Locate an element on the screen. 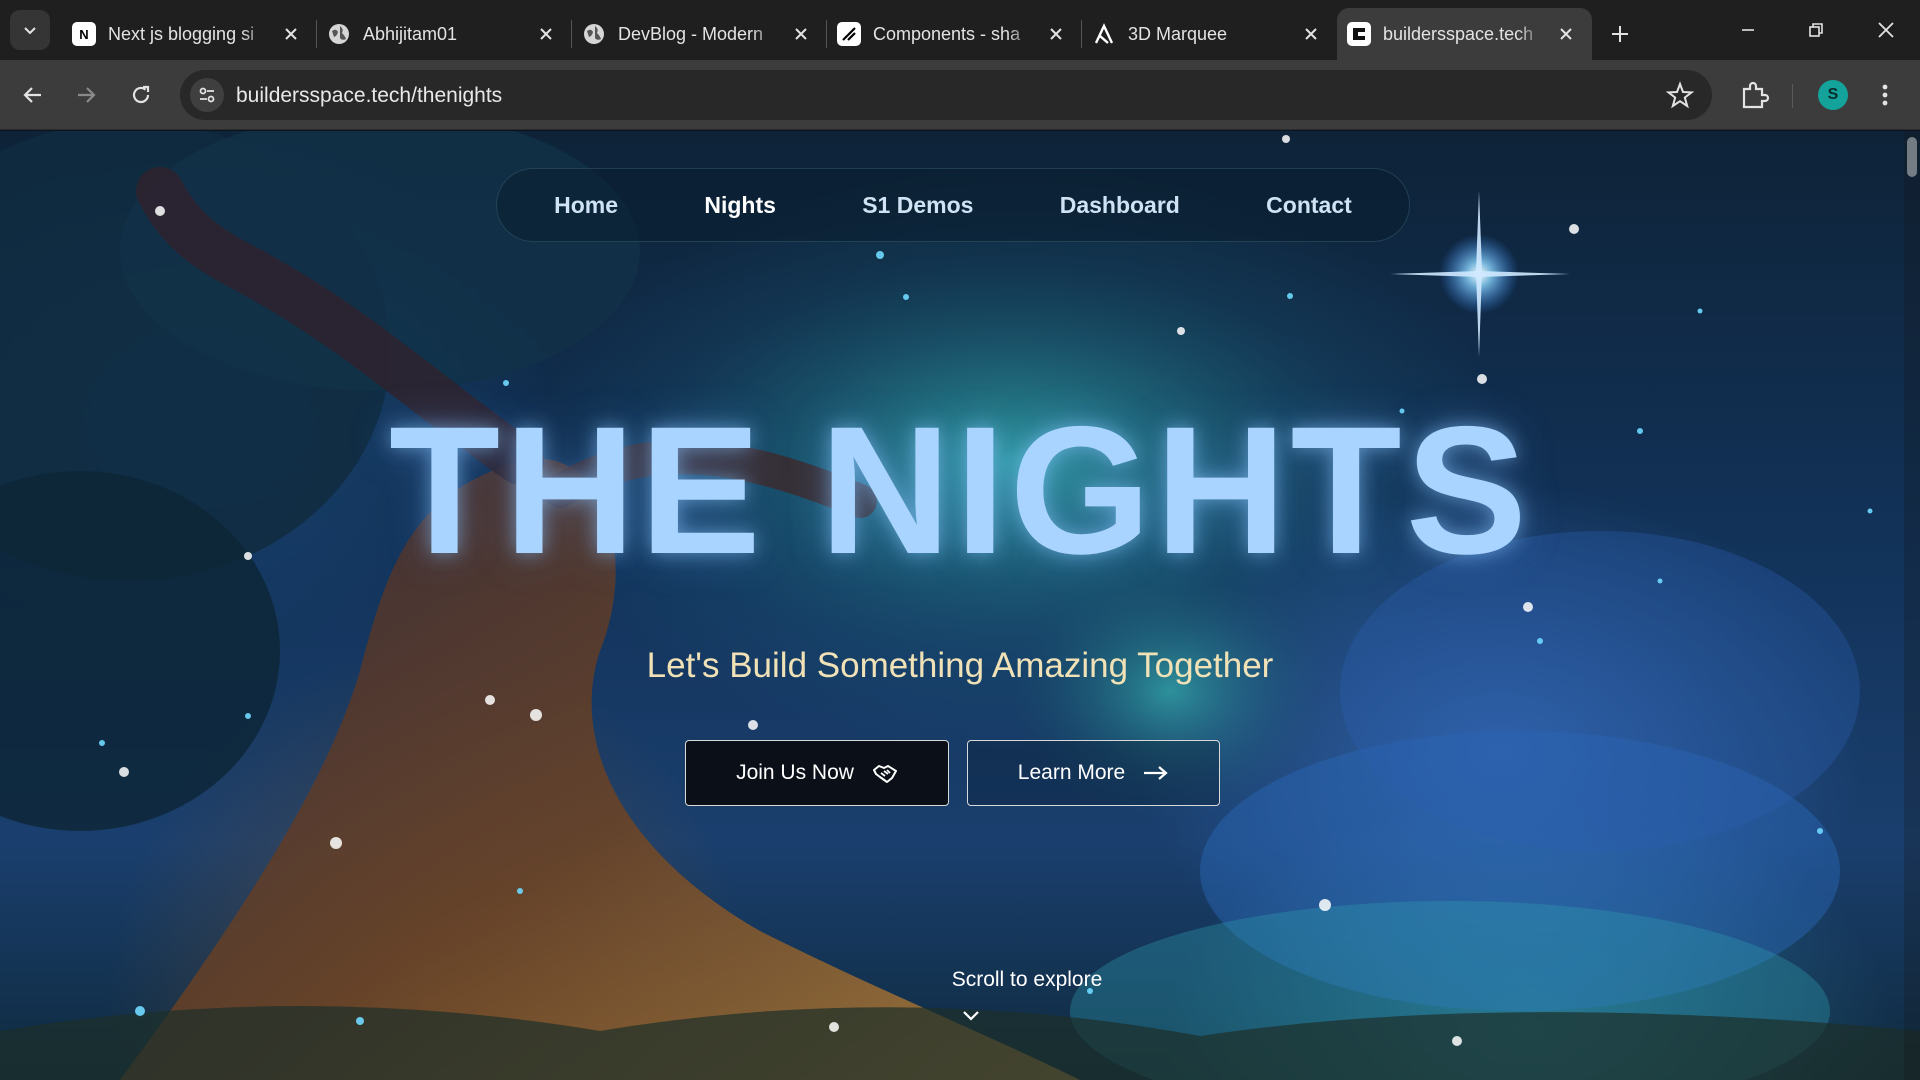 This screenshot has width=1920, height=1080. tab-abhijitam01: Abhijitam01 is located at coordinates (444, 34).